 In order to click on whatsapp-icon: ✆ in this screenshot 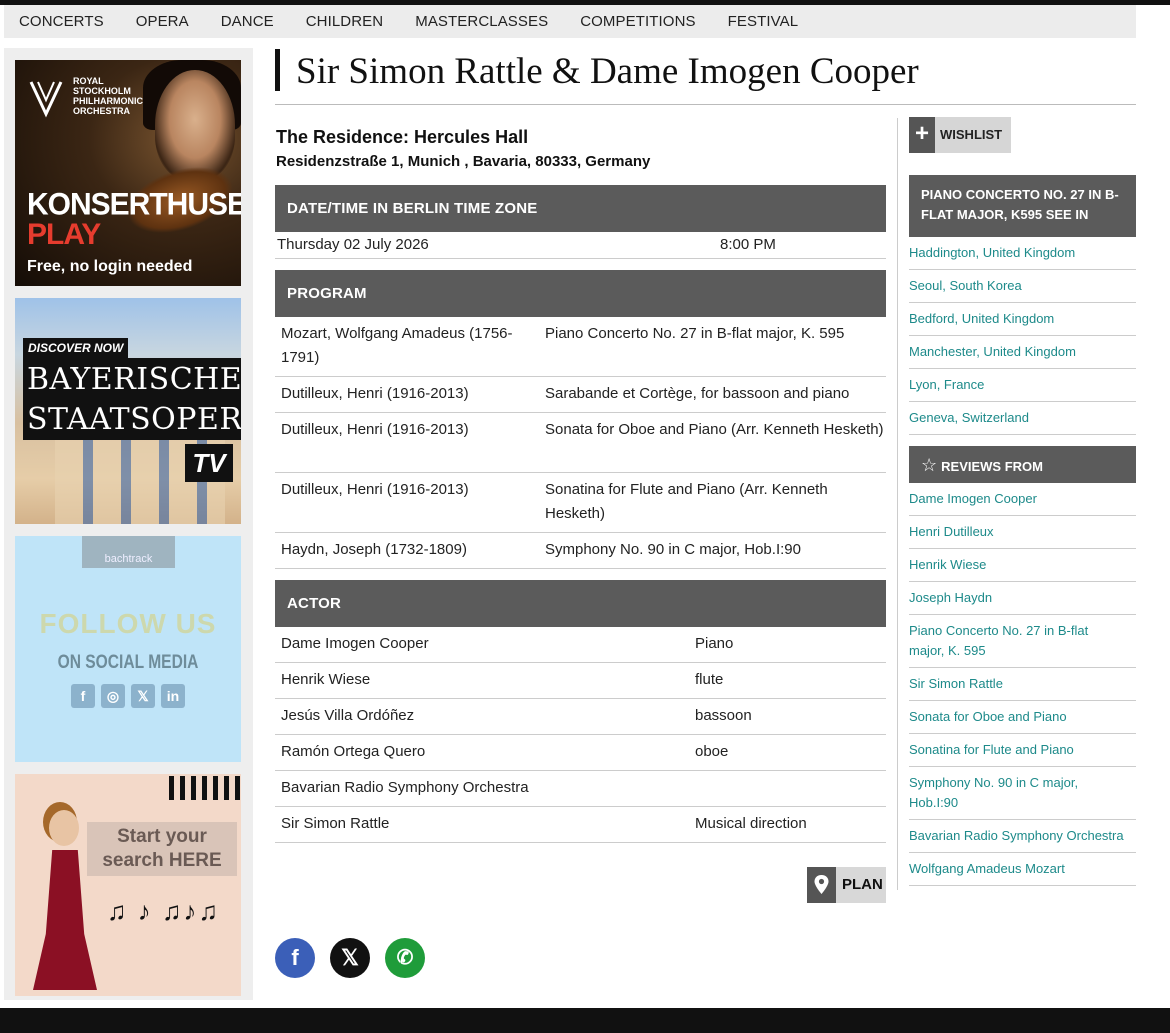, I will do `click(405, 958)`.